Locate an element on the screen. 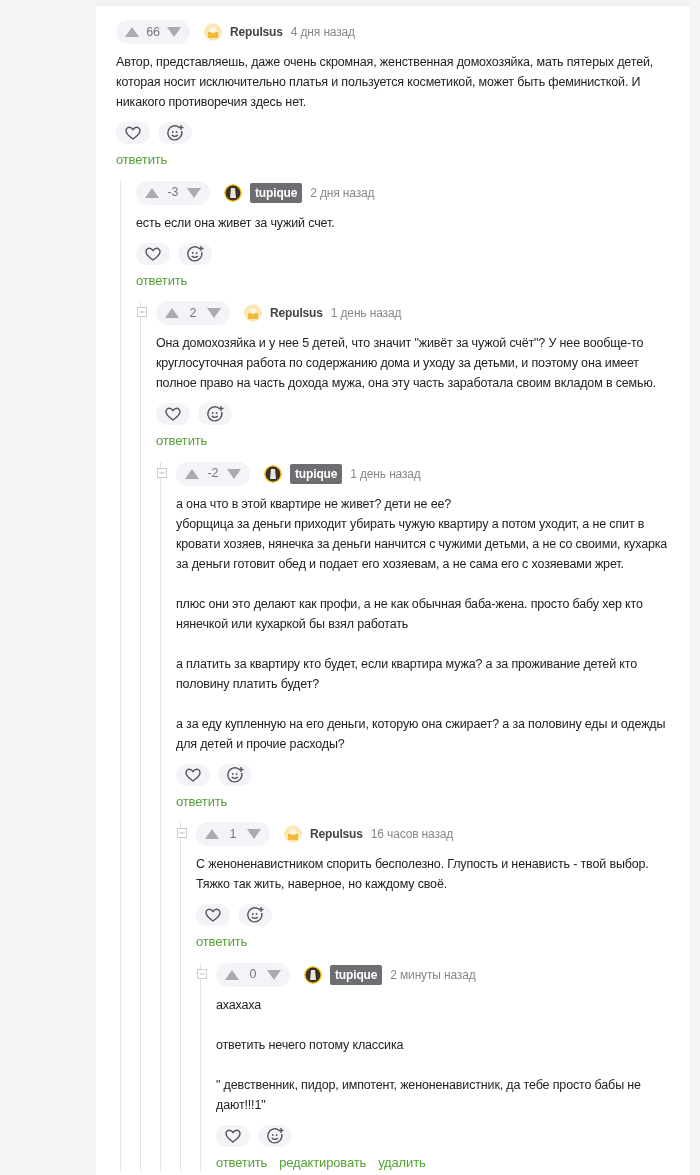 Image resolution: width=700 pixels, height=1175 pixels. comment-action-link: удалить is located at coordinates (402, 1162).